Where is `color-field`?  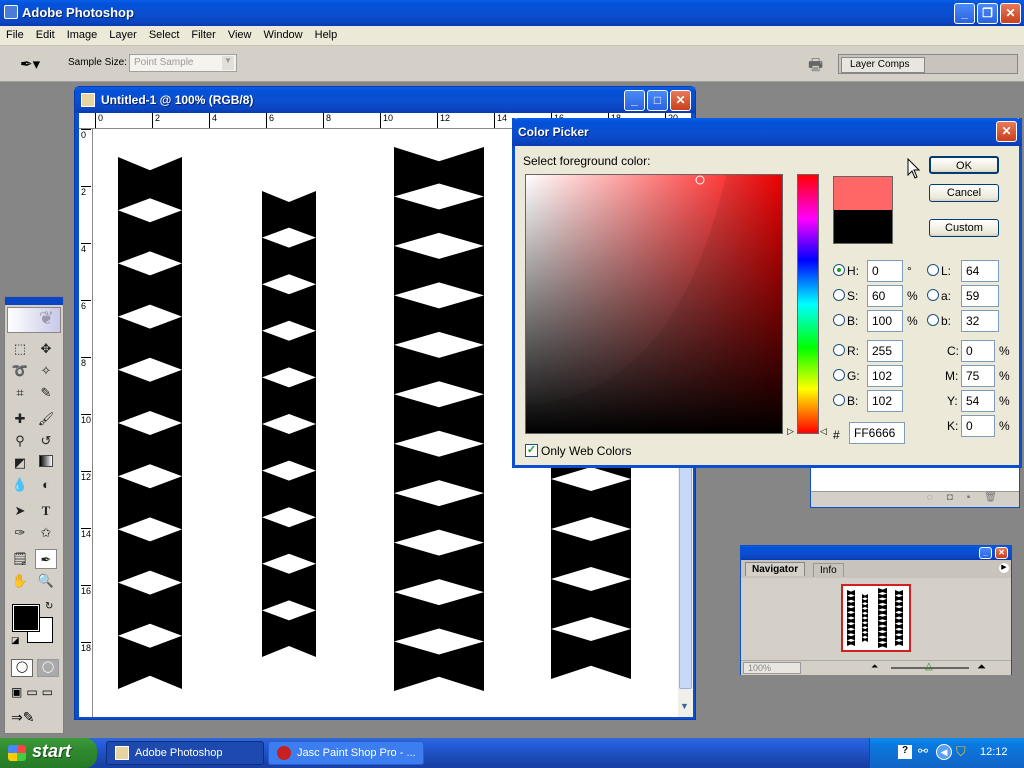
color-field is located at coordinates (654, 304).